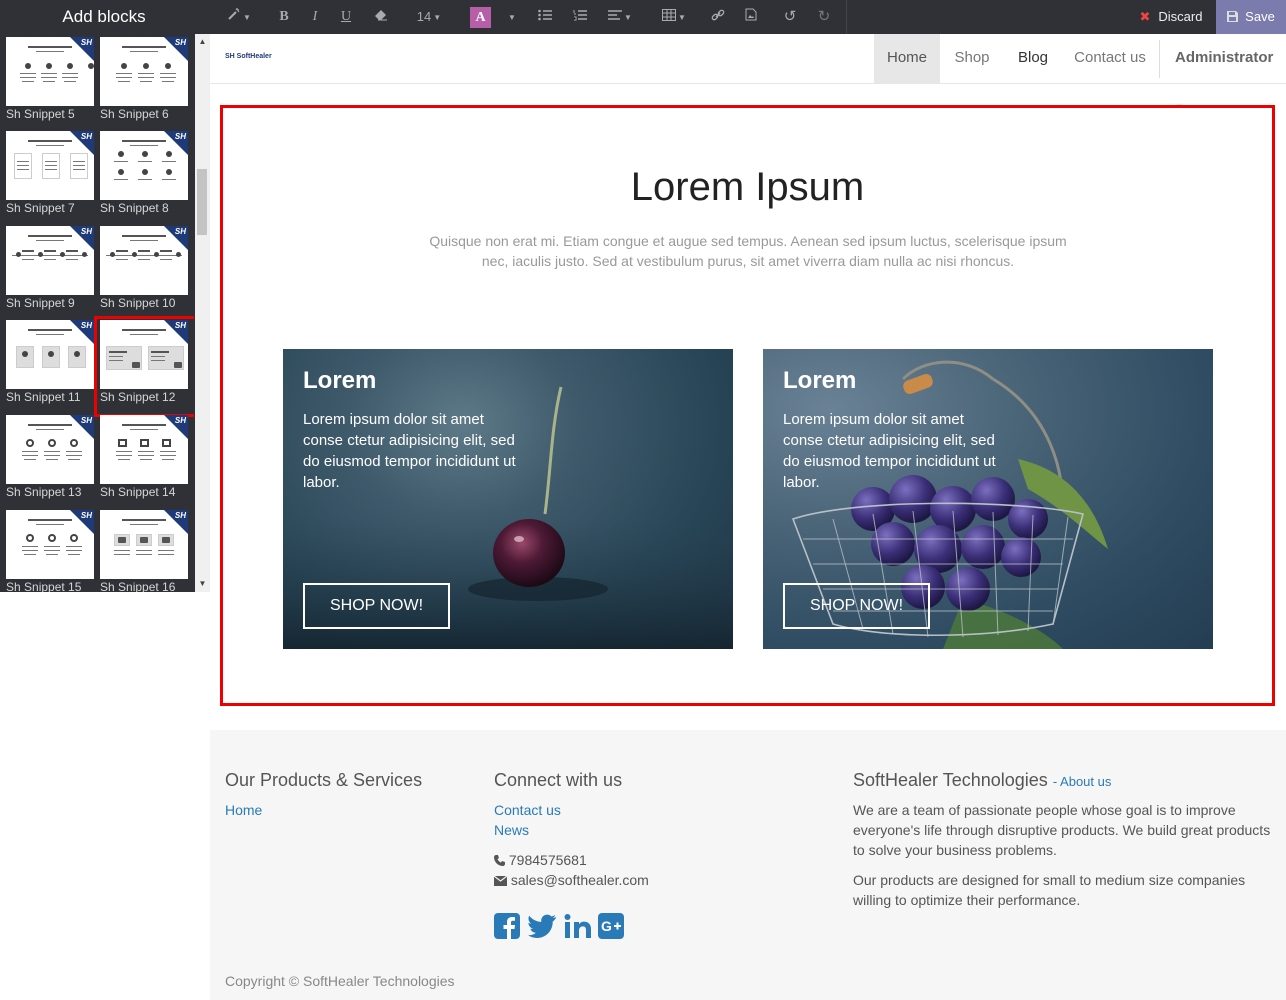  I want to click on google-plus-icon: G, so click(611, 928).